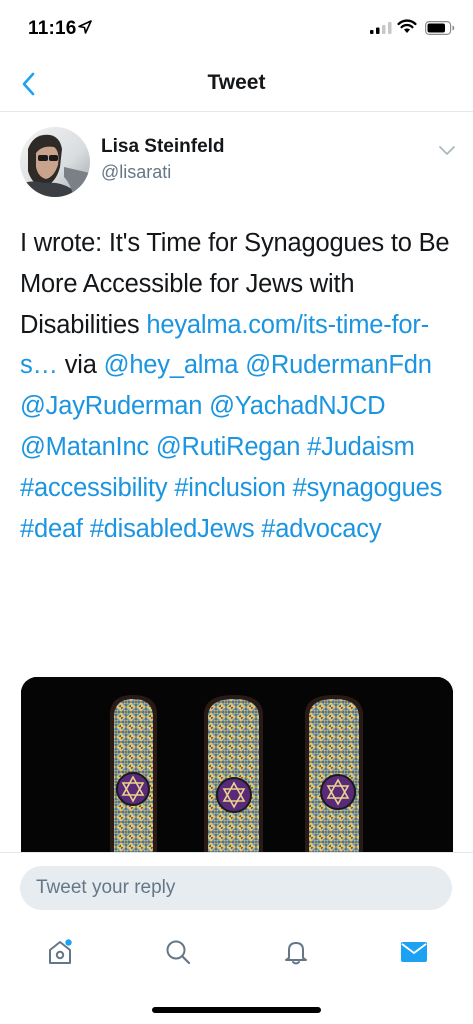 The image size is (473, 1024). Describe the element at coordinates (338, 365) in the screenshot. I see `mention-link: @RudermanFdn` at that location.